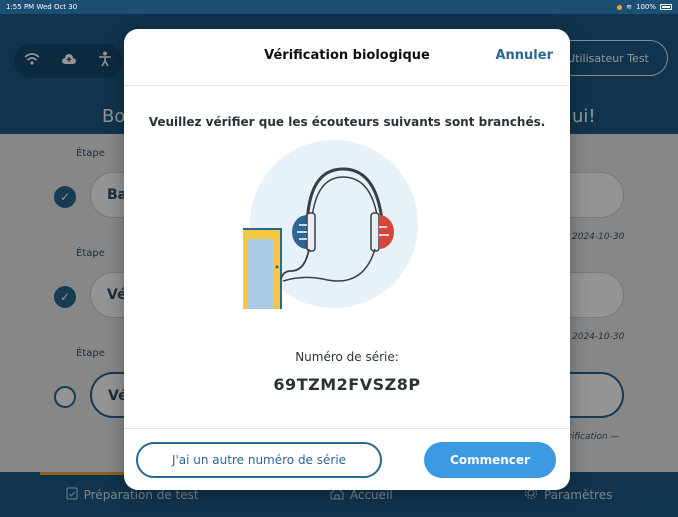  Describe the element at coordinates (339, 7) in the screenshot. I see `status-bar: 1:55 PM Wed Oct 30 ≋ 100%` at that location.